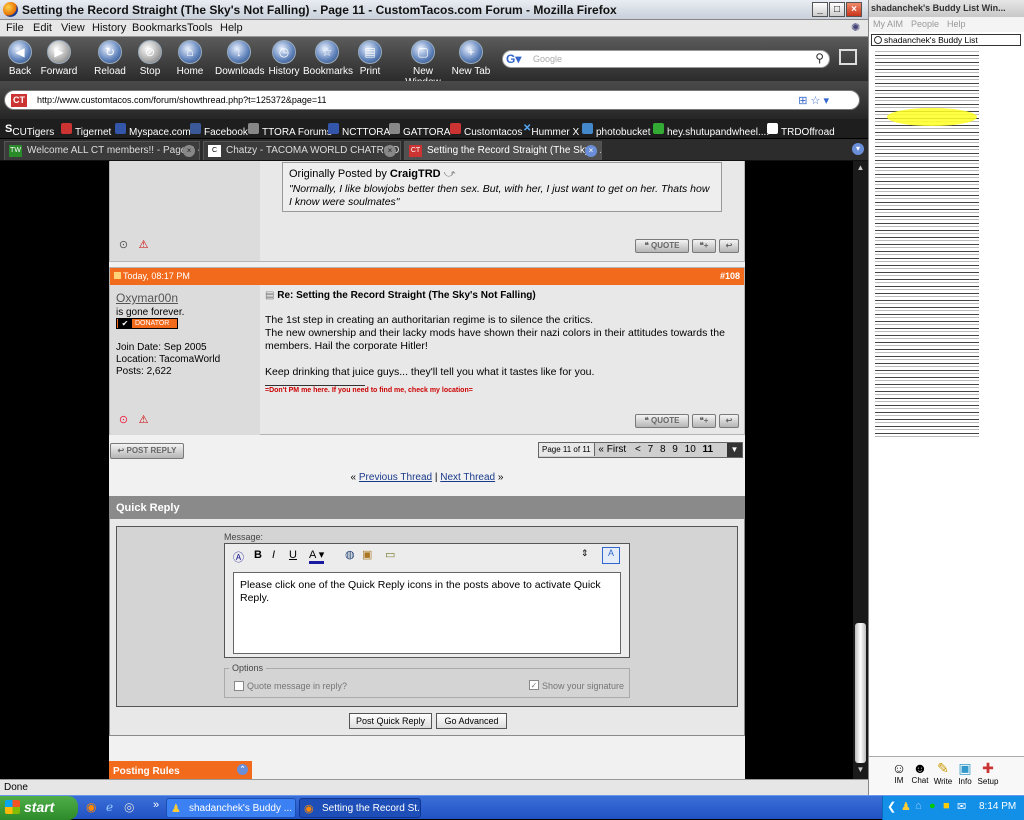 The image size is (1024, 820). What do you see at coordinates (91, 807) in the screenshot?
I see `firefox-quicklaunch-icon: ◉` at bounding box center [91, 807].